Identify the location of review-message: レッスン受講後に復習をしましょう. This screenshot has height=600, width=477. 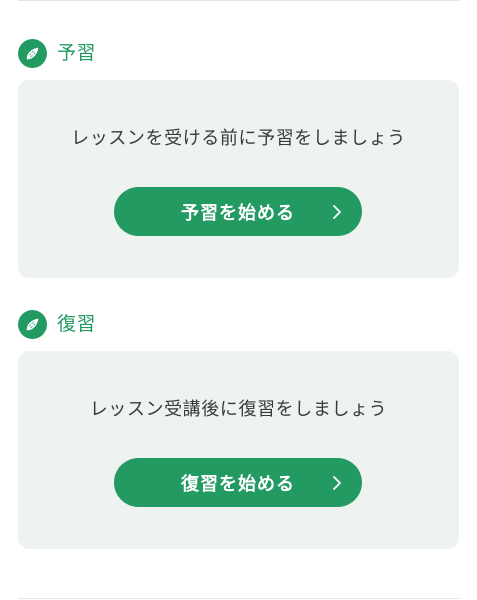
(238, 409).